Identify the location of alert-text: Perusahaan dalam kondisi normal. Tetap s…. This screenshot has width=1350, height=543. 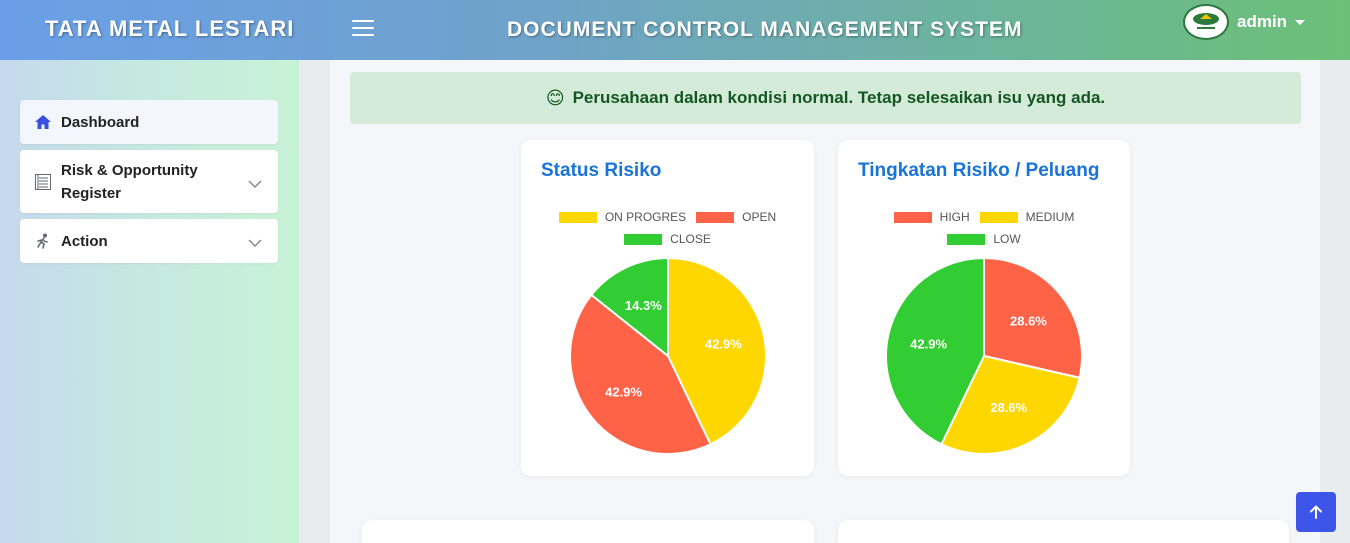
(839, 97).